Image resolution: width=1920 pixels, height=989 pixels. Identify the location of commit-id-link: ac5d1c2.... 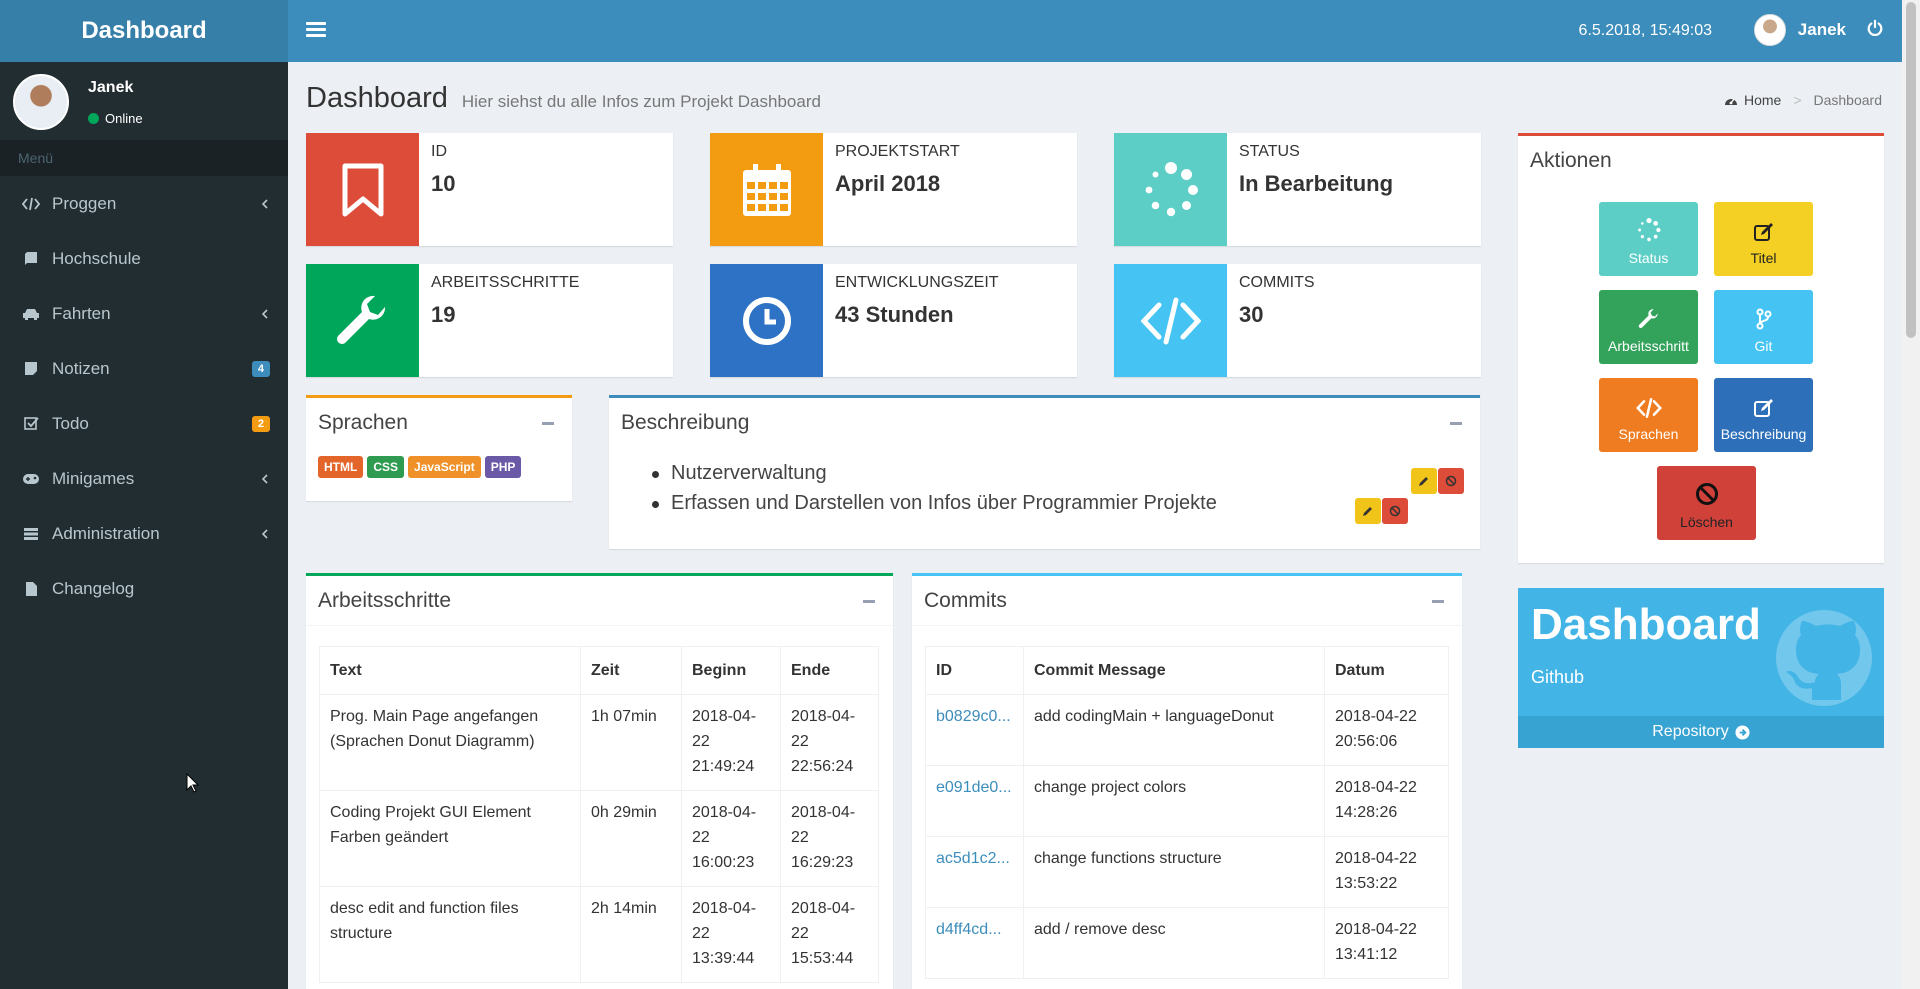
(974, 872).